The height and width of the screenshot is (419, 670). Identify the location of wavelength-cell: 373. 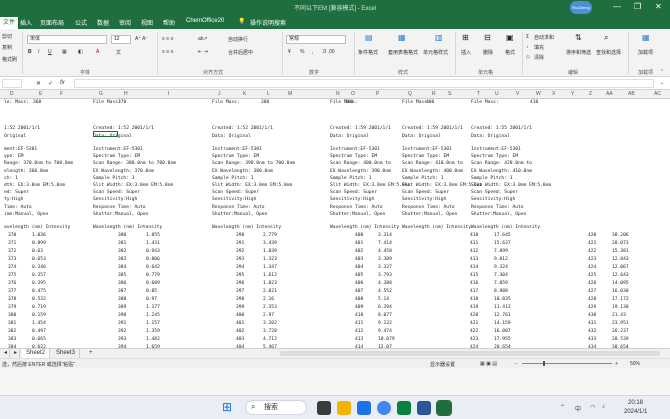
(12, 260).